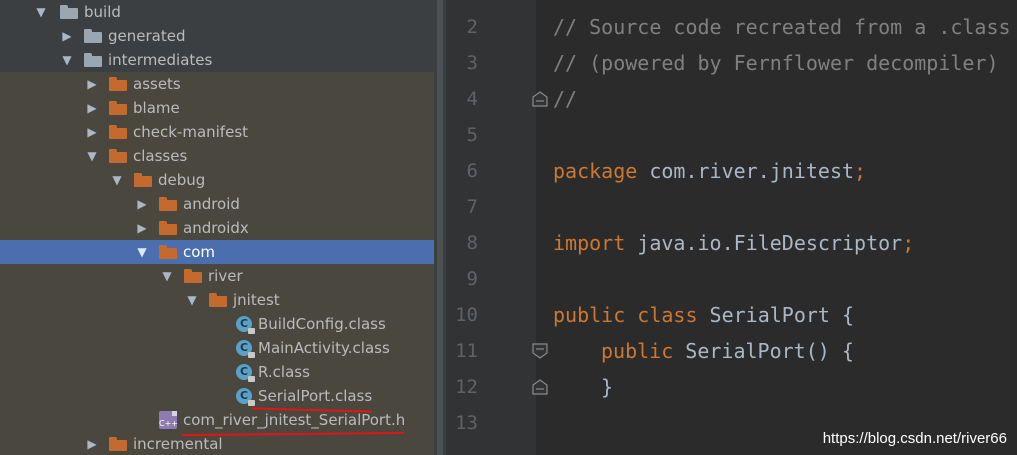  What do you see at coordinates (782, 27) in the screenshot?
I see `code-text: // Source code recreated from a .class` at bounding box center [782, 27].